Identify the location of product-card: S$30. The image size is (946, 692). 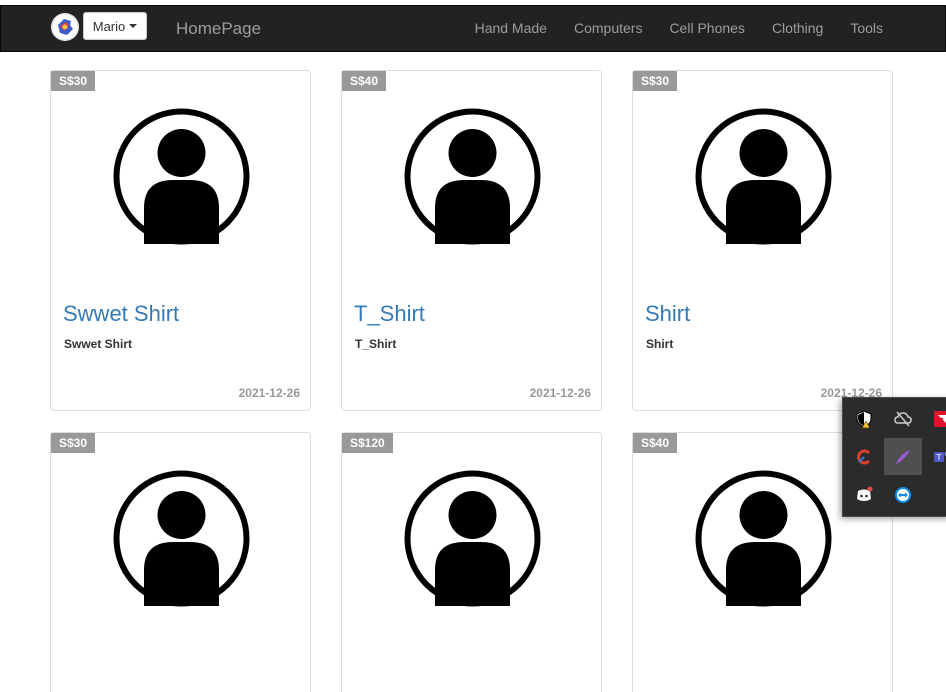
(180, 562).